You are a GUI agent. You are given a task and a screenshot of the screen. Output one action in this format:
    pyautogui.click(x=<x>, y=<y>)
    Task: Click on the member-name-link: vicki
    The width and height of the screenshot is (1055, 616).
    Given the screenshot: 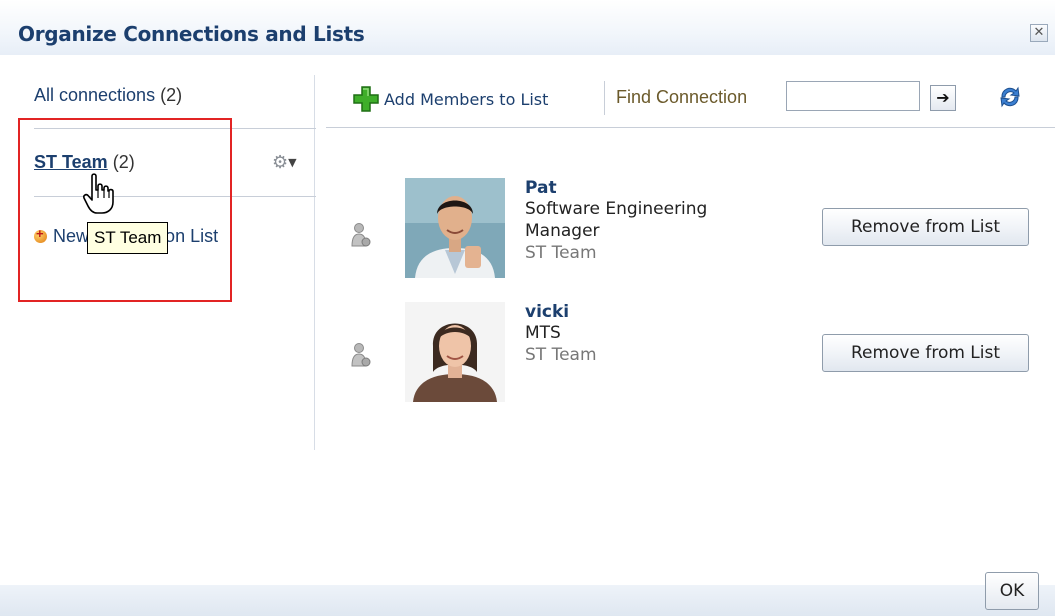 What is the action you would take?
    pyautogui.click(x=655, y=312)
    